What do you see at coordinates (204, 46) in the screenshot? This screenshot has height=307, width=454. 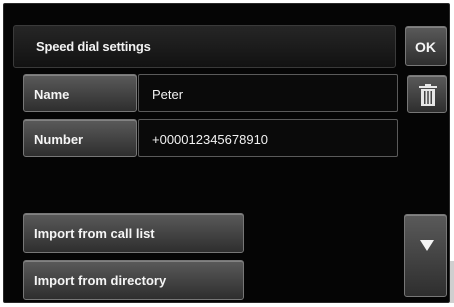 I see `header-bar: Speed dial settings` at bounding box center [204, 46].